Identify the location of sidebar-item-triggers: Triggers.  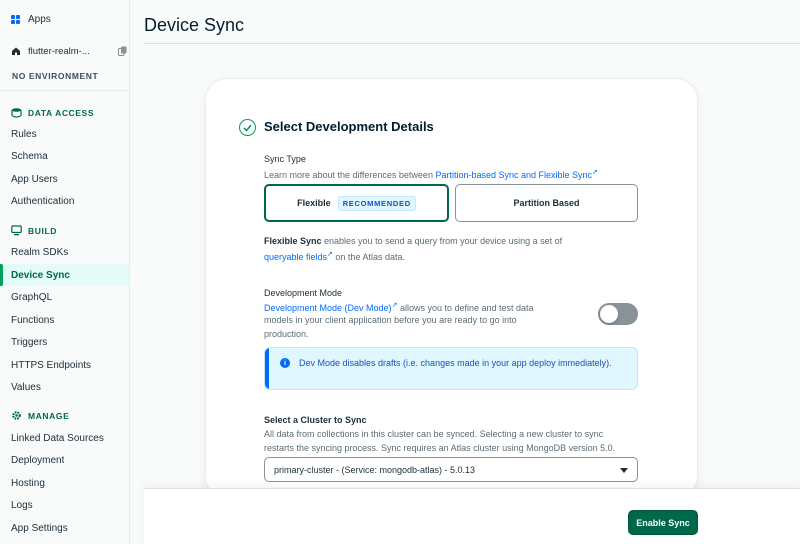
(64, 342).